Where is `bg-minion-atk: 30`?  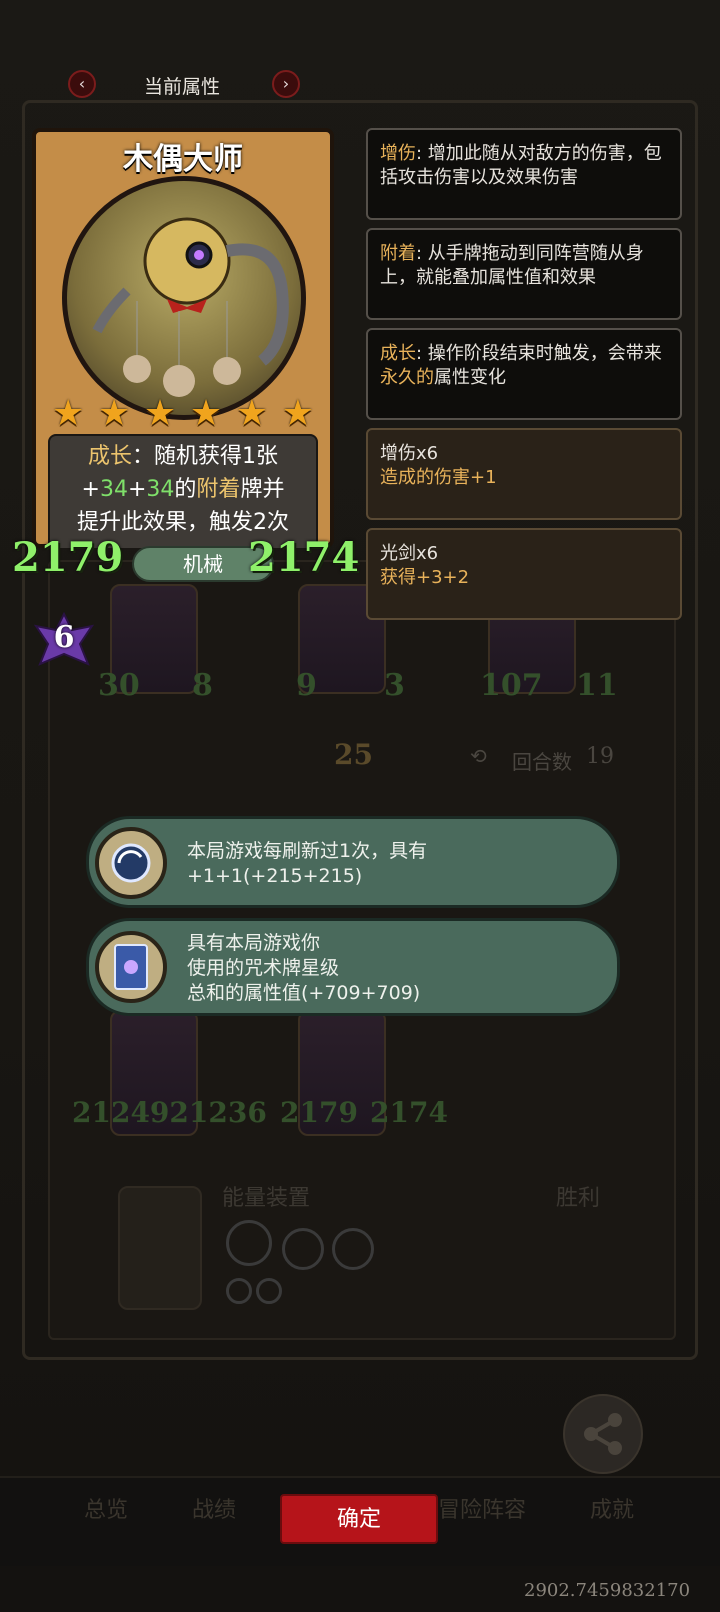
bg-minion-atk: 30 is located at coordinates (119, 685).